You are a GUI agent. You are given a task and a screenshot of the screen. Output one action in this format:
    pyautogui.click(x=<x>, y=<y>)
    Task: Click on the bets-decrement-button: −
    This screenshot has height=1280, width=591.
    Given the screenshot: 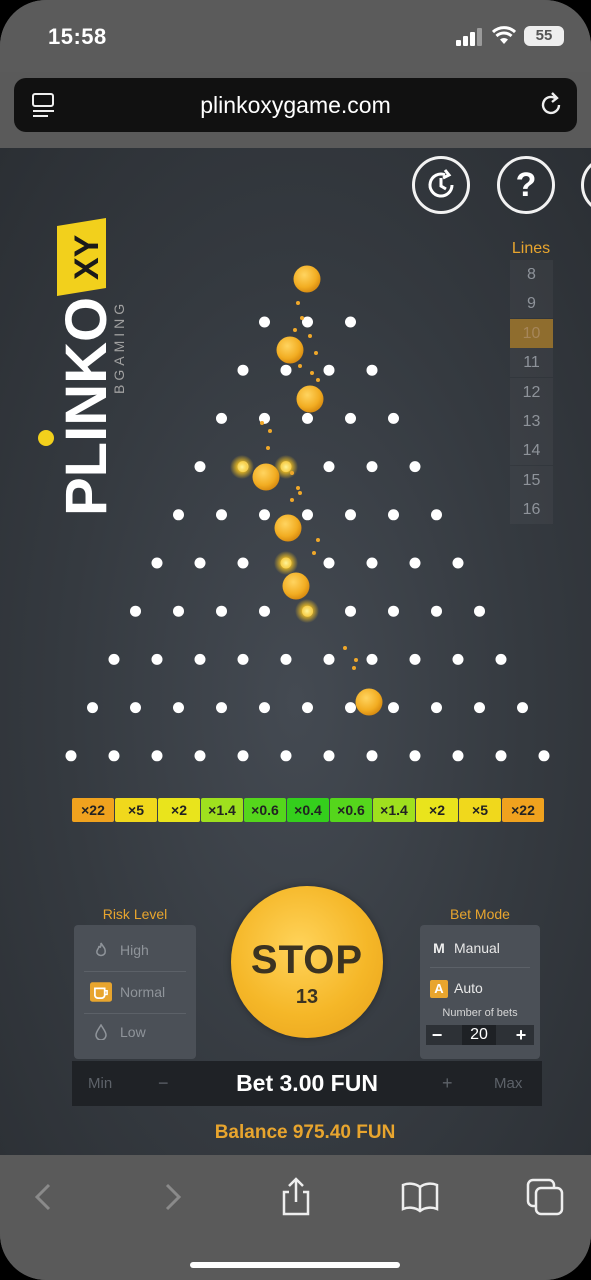 What is the action you would take?
    pyautogui.click(x=437, y=1035)
    